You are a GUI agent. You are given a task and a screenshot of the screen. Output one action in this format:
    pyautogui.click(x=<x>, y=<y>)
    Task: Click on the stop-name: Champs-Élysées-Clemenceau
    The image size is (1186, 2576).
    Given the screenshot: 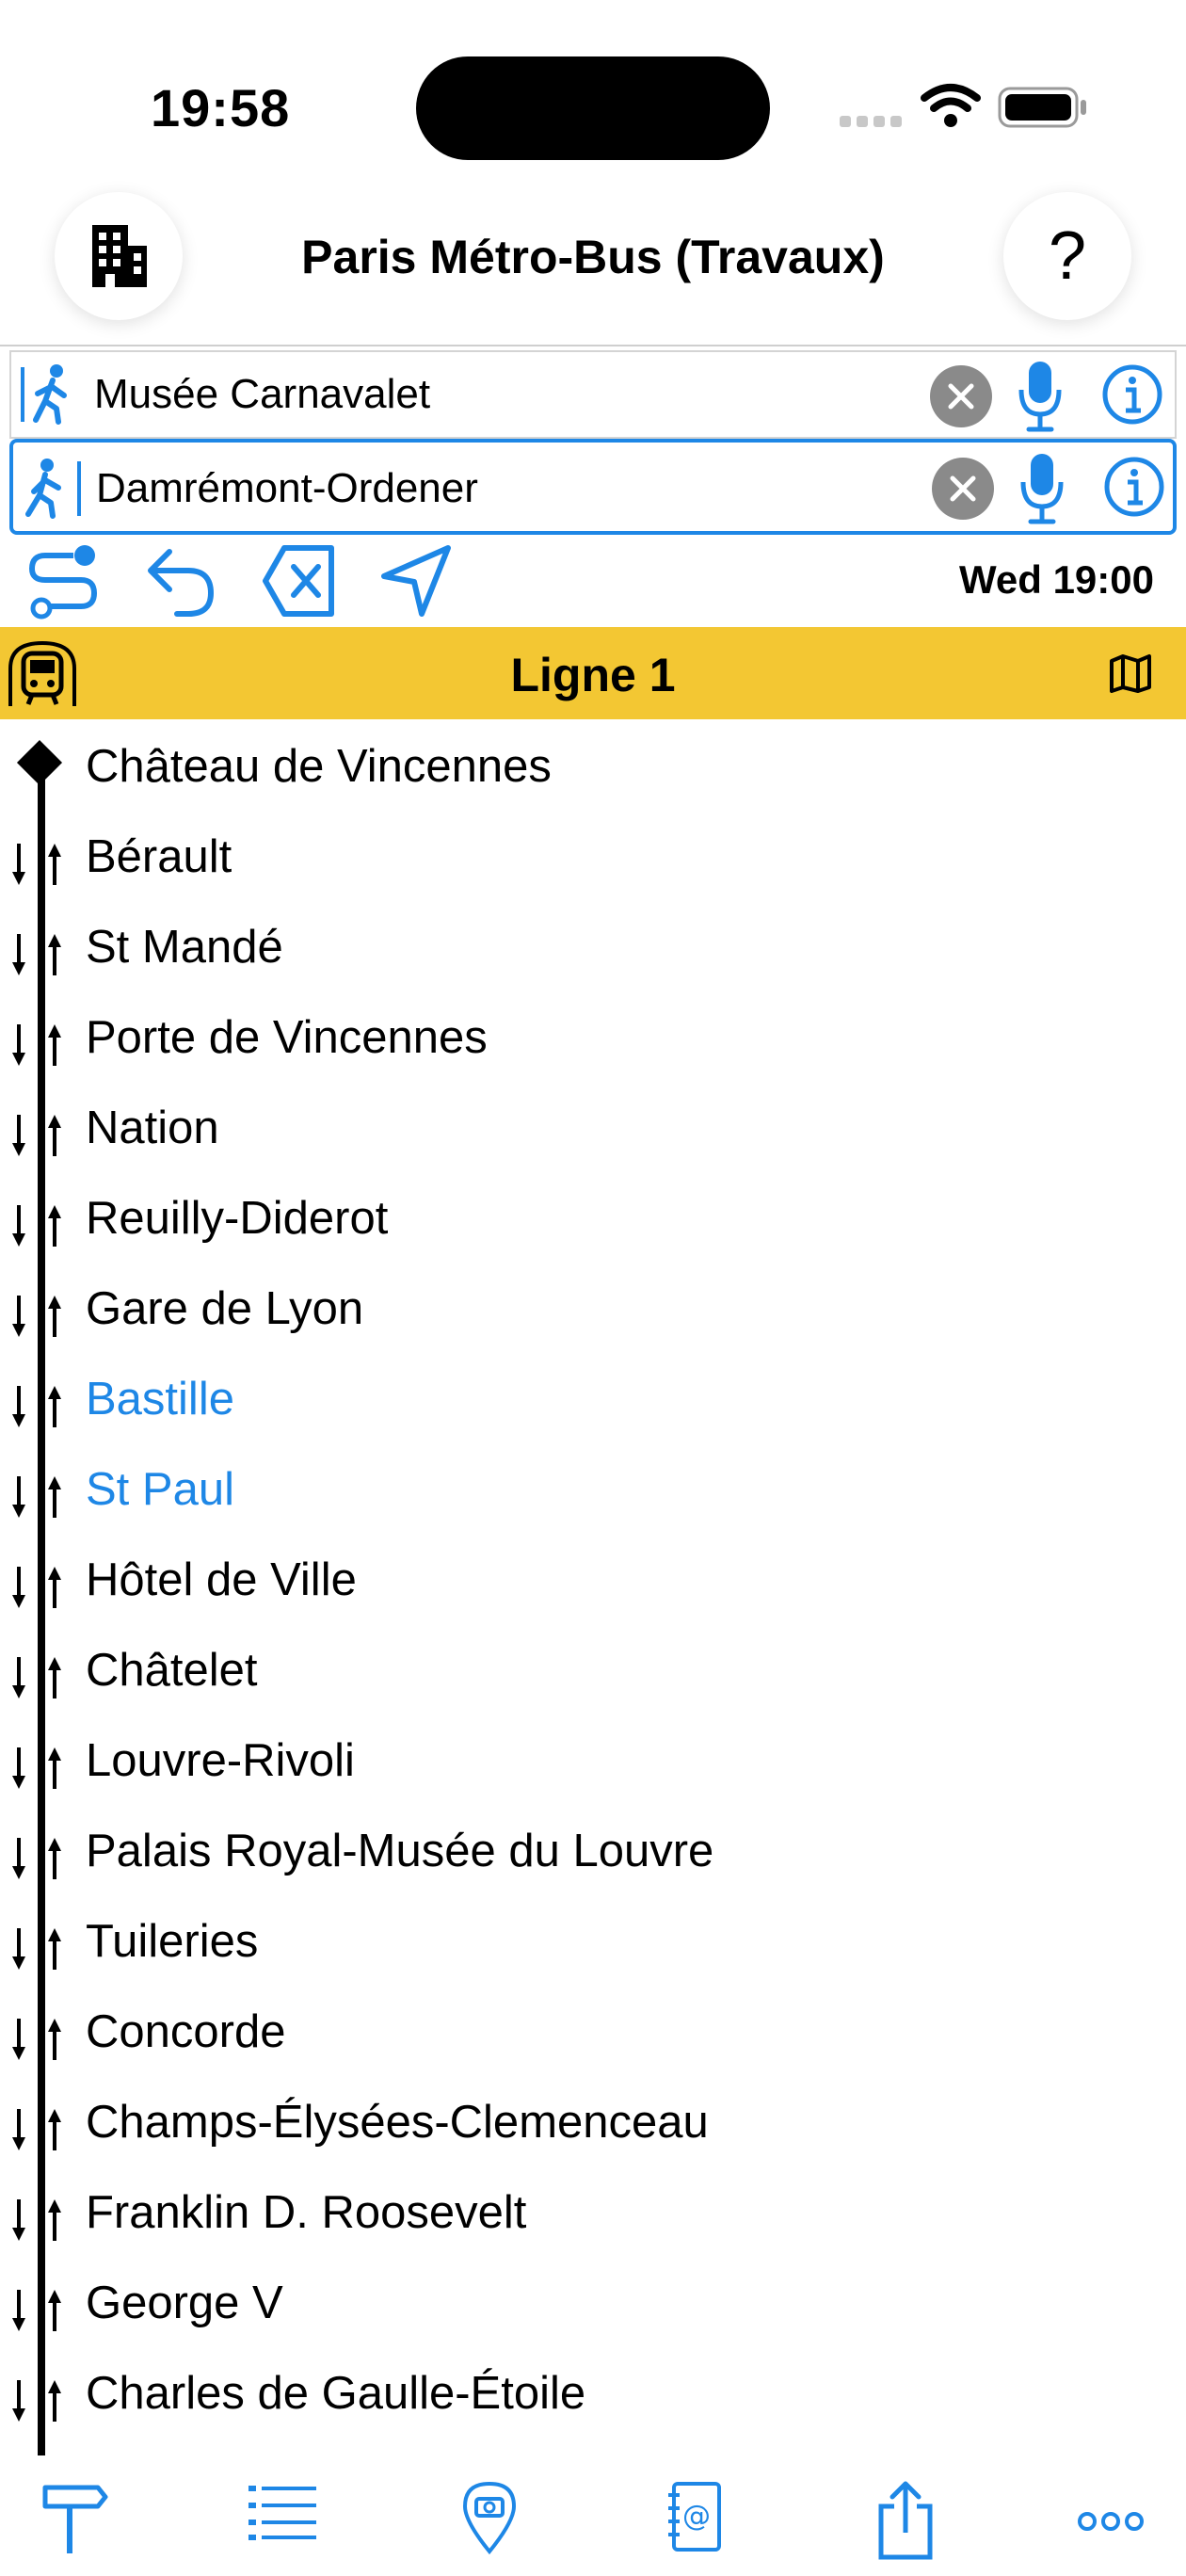 What is the action you would take?
    pyautogui.click(x=397, y=2122)
    